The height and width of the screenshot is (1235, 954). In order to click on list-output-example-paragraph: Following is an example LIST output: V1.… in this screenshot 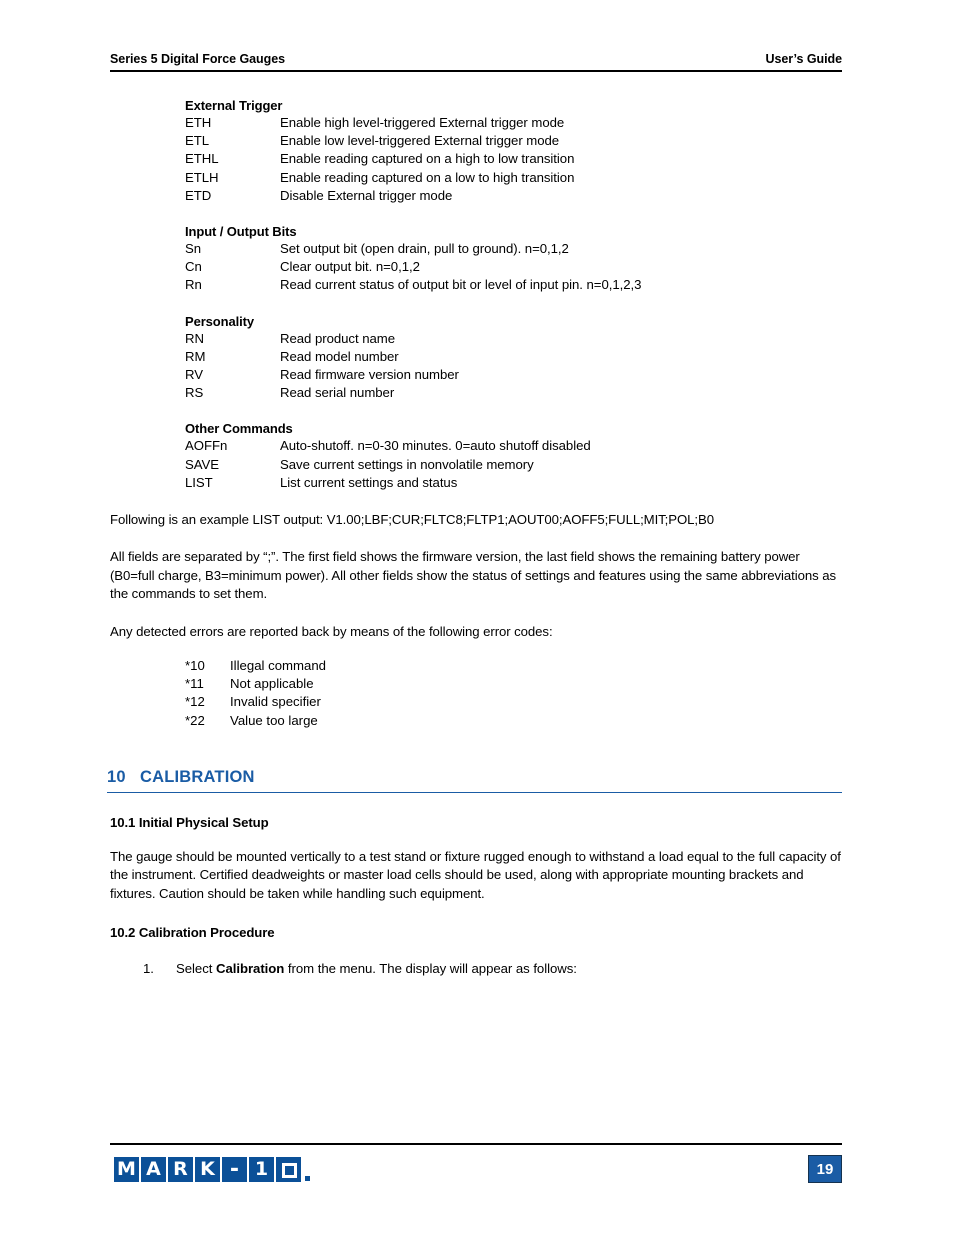, I will do `click(412, 520)`.